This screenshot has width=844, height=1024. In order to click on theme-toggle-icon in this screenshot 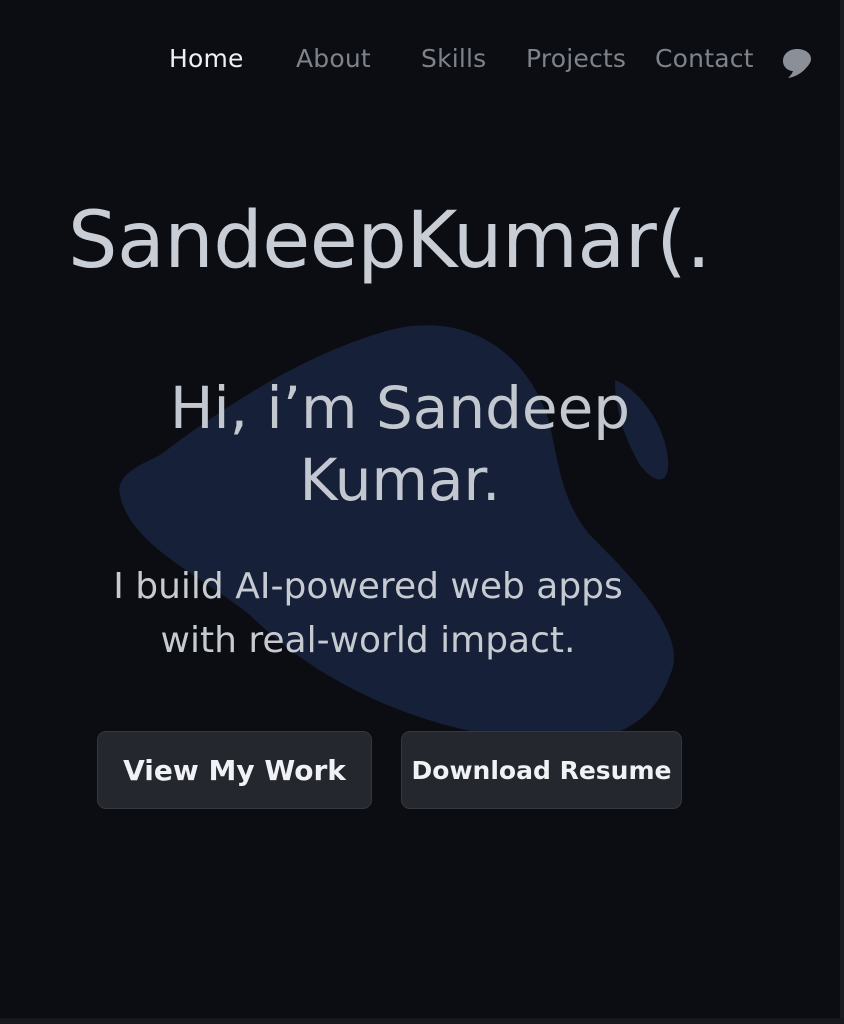, I will do `click(797, 63)`.